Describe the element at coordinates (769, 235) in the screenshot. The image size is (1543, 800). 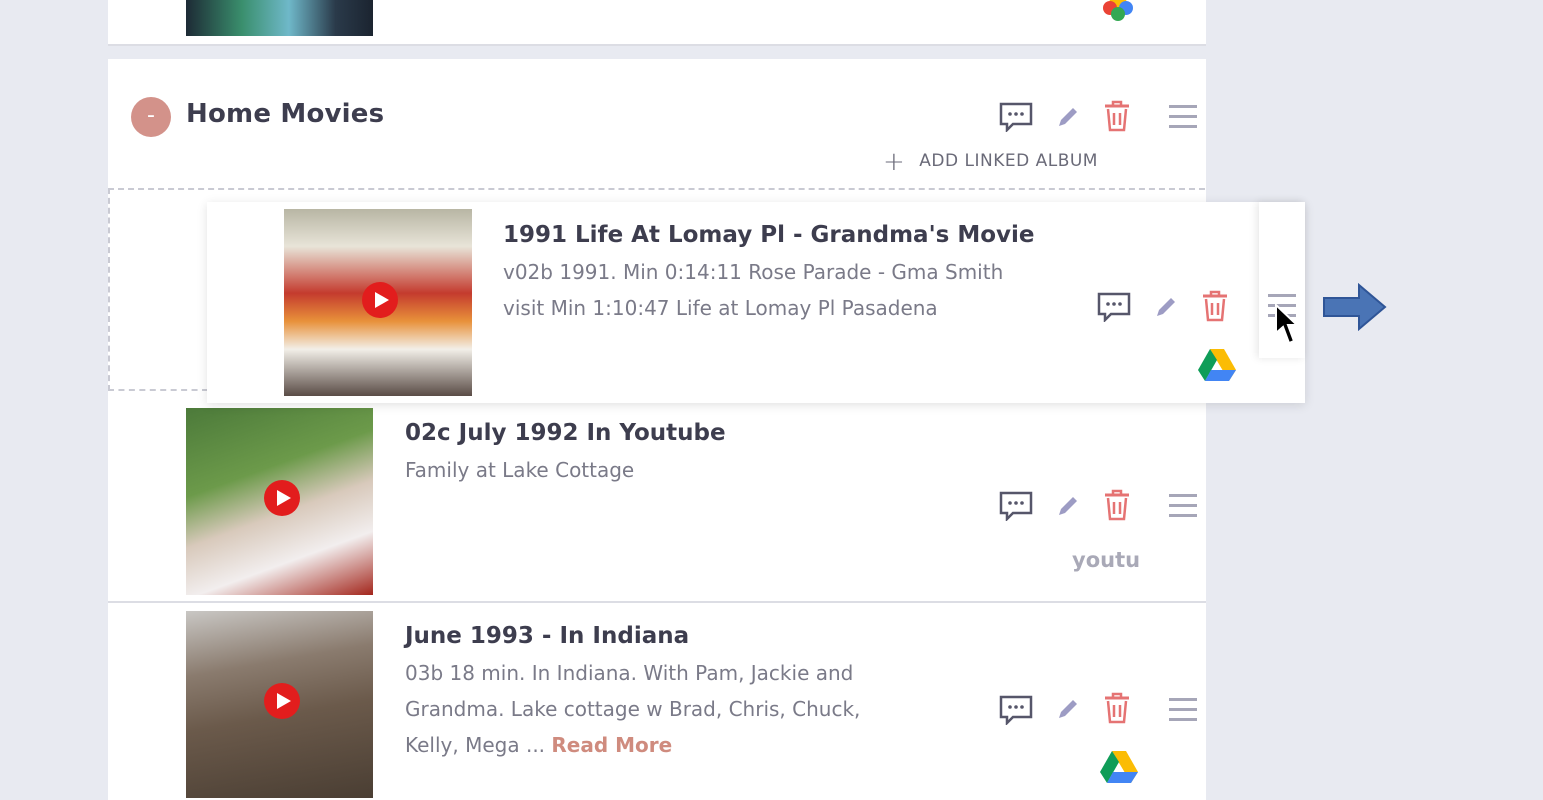
I see `item-title: 1991 Life At Lomay Pl - Grandma's Movie` at that location.